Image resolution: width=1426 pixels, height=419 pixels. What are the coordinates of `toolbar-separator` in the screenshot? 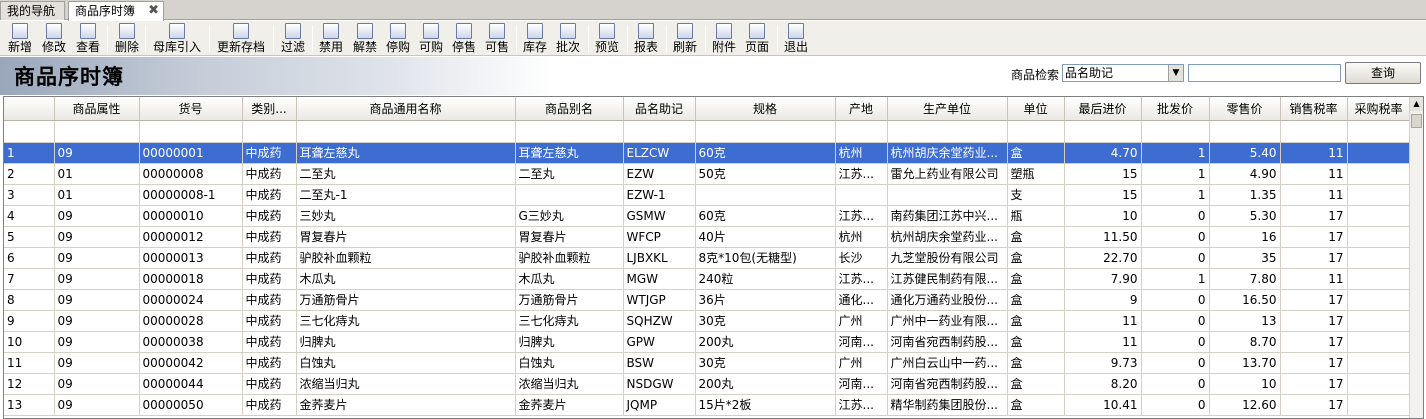 It's located at (107, 38).